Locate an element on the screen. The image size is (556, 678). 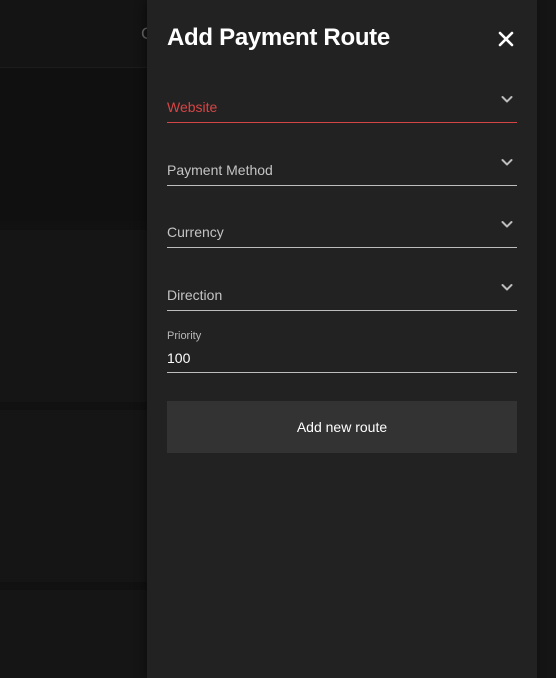
drawer-title: Add Payment Route is located at coordinates (278, 37).